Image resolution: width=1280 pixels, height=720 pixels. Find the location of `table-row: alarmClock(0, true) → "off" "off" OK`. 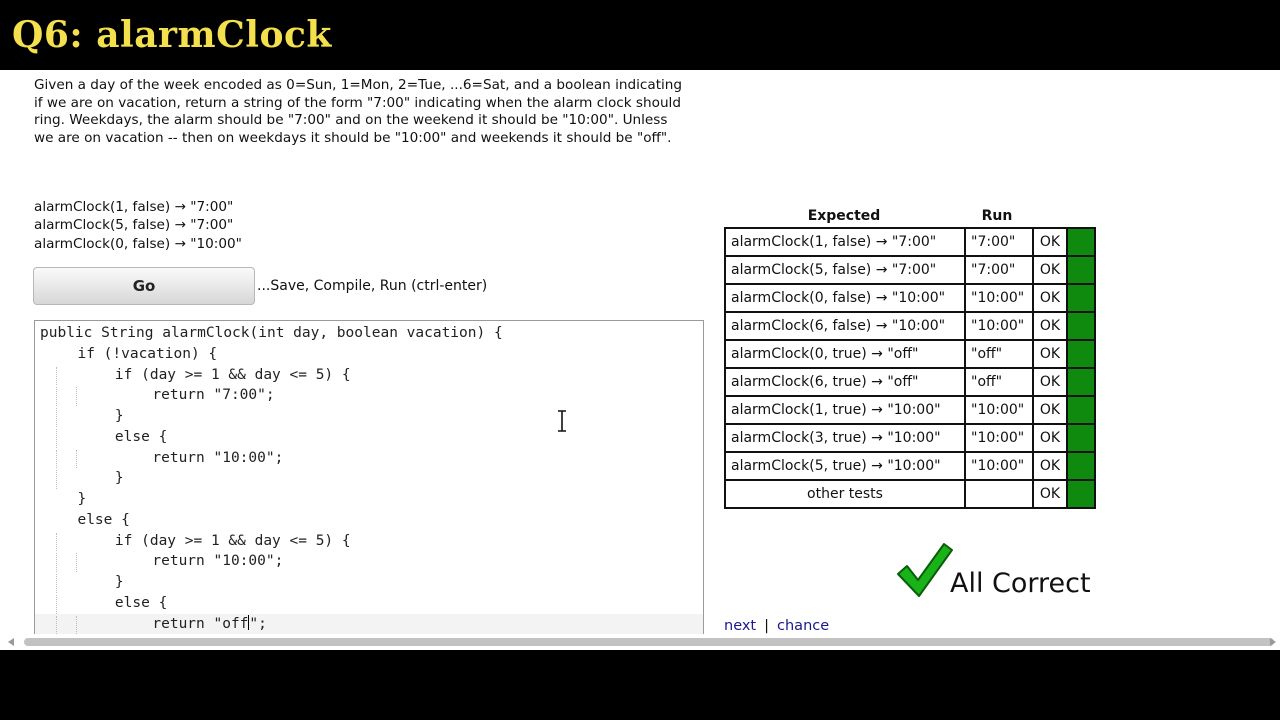

table-row: alarmClock(0, true) → "off" "off" OK is located at coordinates (910, 354).